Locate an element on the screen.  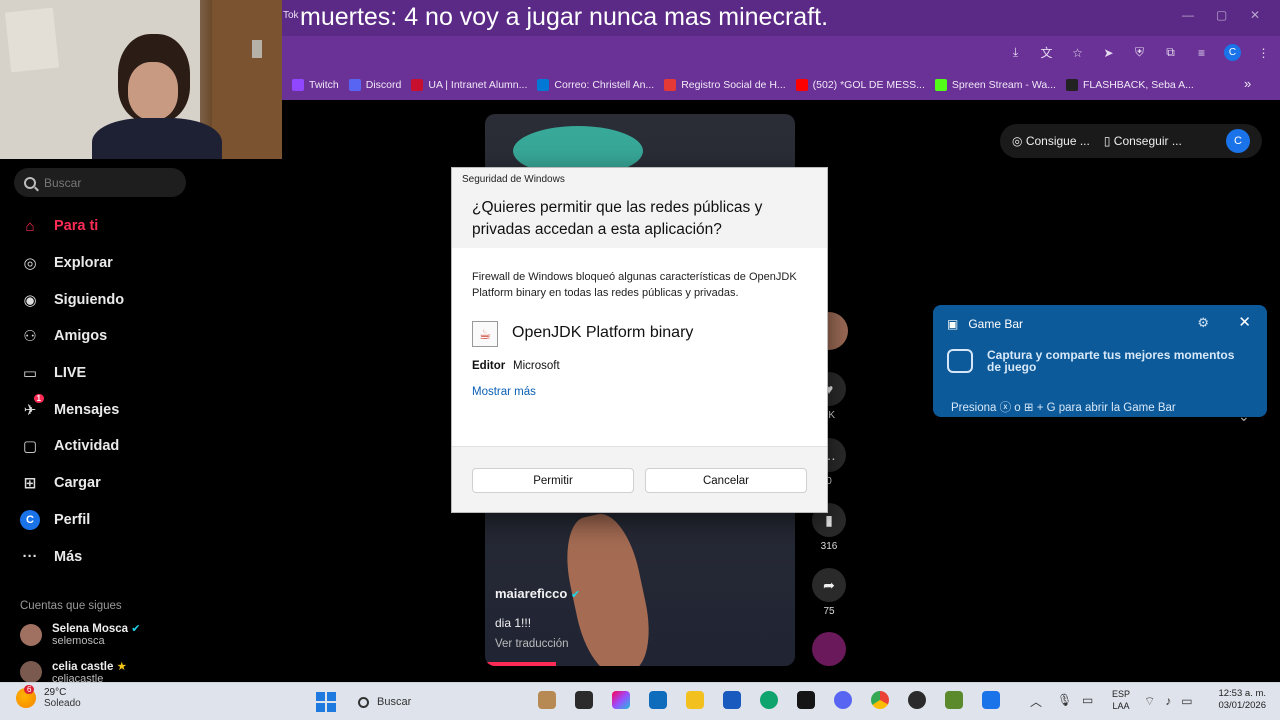
ublock-icon: ⛨ is located at coordinates (1139, 52).